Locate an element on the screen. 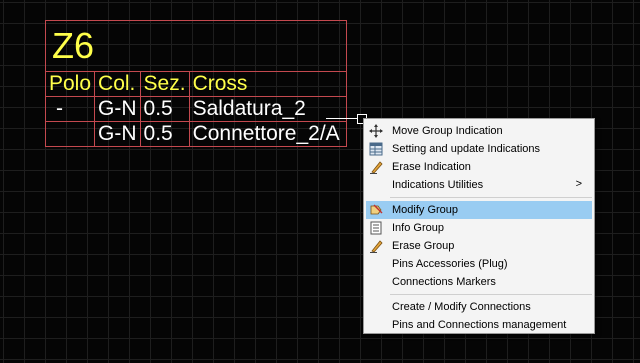 The height and width of the screenshot is (363, 640). menu-item-move-group-indication: Move Group Indication is located at coordinates (479, 131).